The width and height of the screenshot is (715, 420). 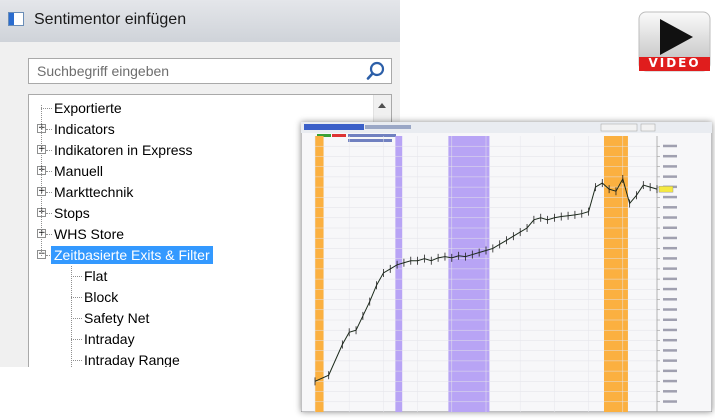 What do you see at coordinates (200, 21) in the screenshot?
I see `title-bar: Sentimentor einfügen` at bounding box center [200, 21].